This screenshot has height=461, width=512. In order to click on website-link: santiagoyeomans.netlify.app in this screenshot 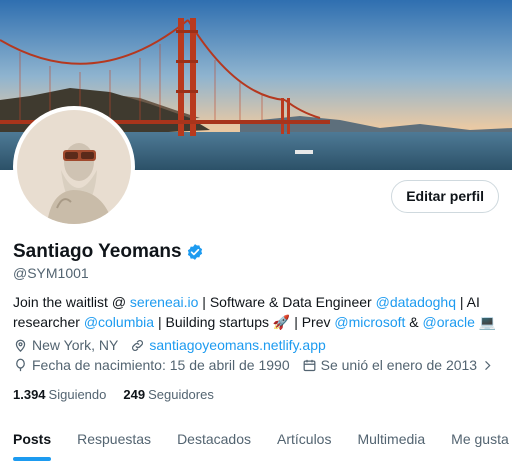, I will do `click(237, 345)`.